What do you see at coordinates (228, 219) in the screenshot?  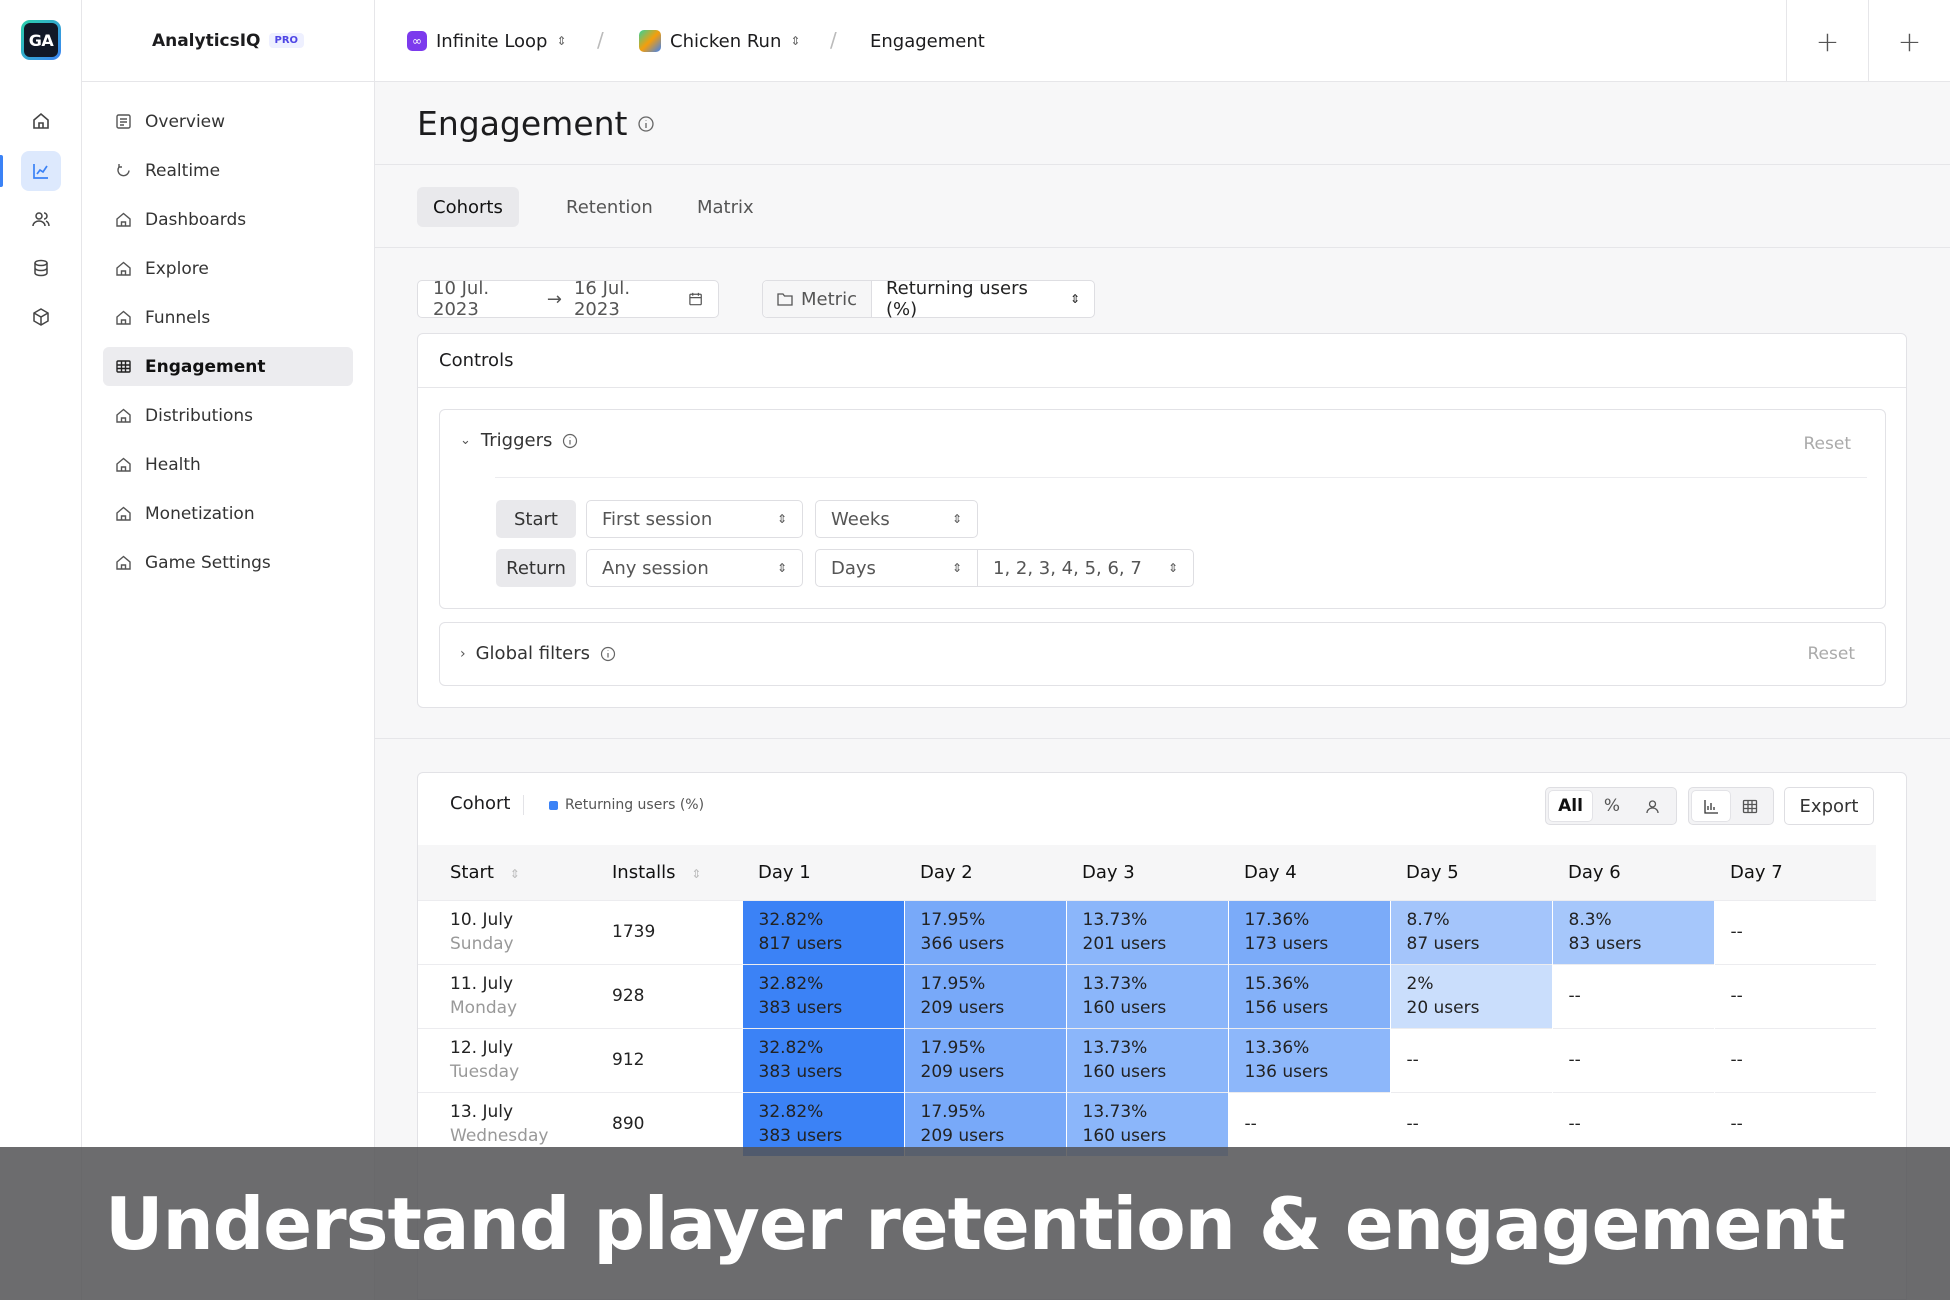 I see `sidebar-item-dashboards: Dashboards` at bounding box center [228, 219].